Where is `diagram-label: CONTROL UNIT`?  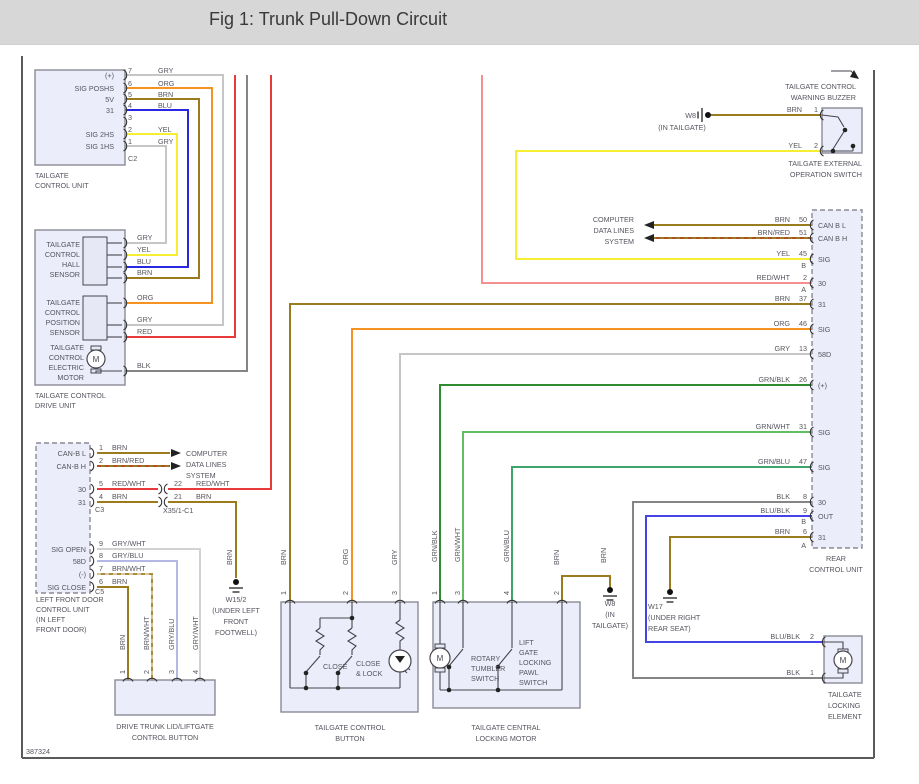 diagram-label: CONTROL UNIT is located at coordinates (63, 609).